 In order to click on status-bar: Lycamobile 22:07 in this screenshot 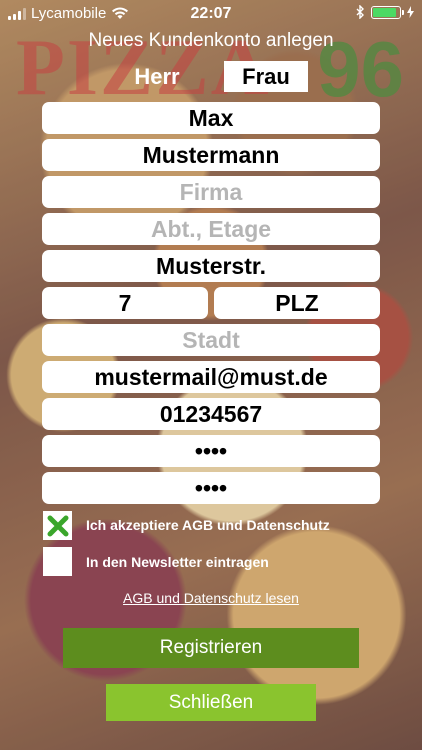, I will do `click(211, 14)`.